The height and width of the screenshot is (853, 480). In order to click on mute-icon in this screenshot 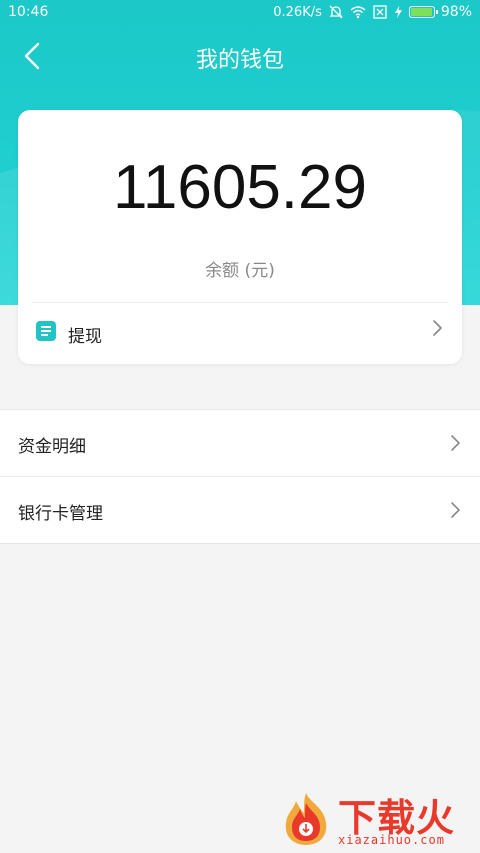, I will do `click(336, 12)`.